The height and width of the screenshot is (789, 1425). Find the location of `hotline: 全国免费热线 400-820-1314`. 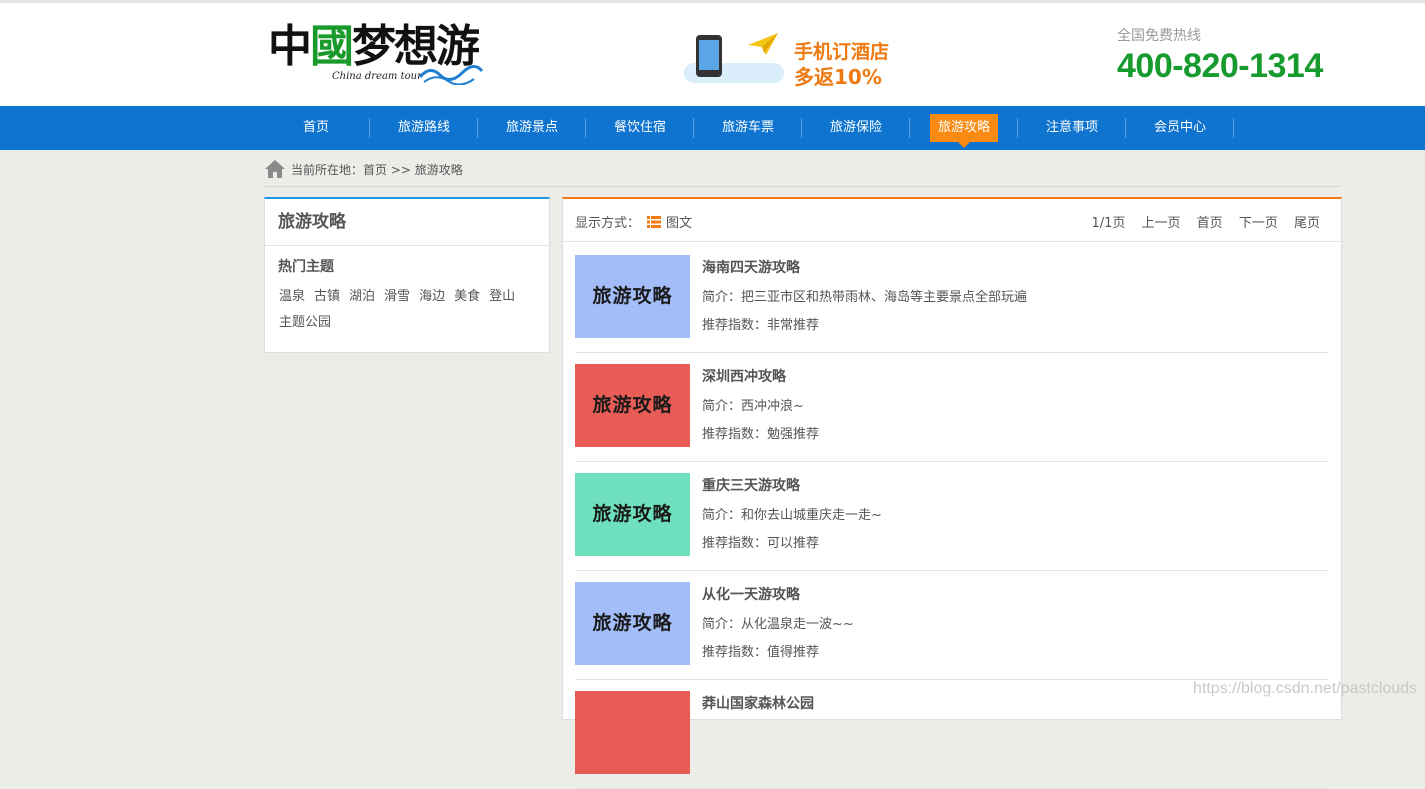

hotline: 全国免费热线 400-820-1314 is located at coordinates (1232, 55).